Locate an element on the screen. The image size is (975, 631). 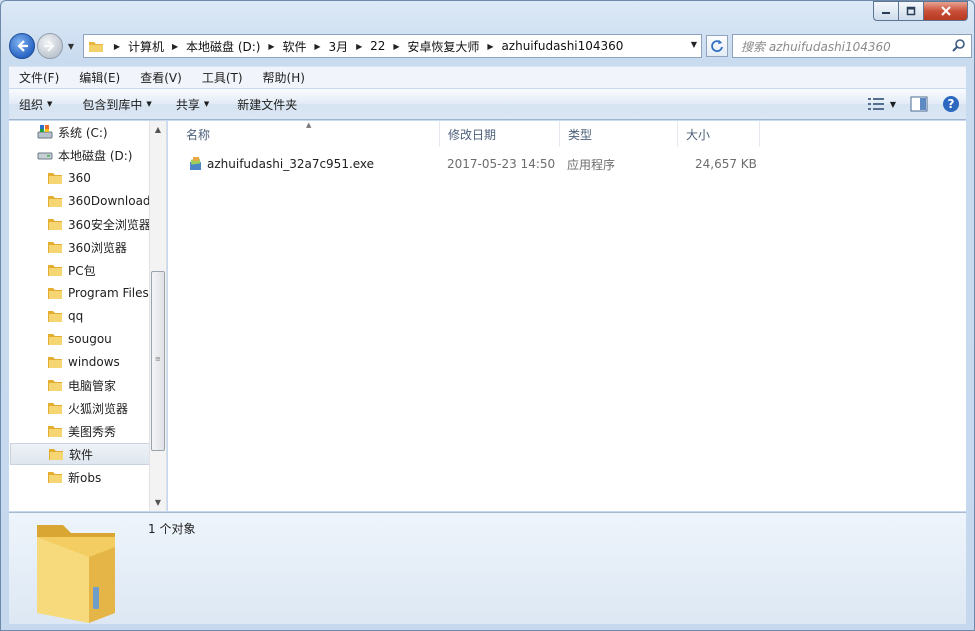
breadcrumb-item: 计算机 is located at coordinates (146, 46).